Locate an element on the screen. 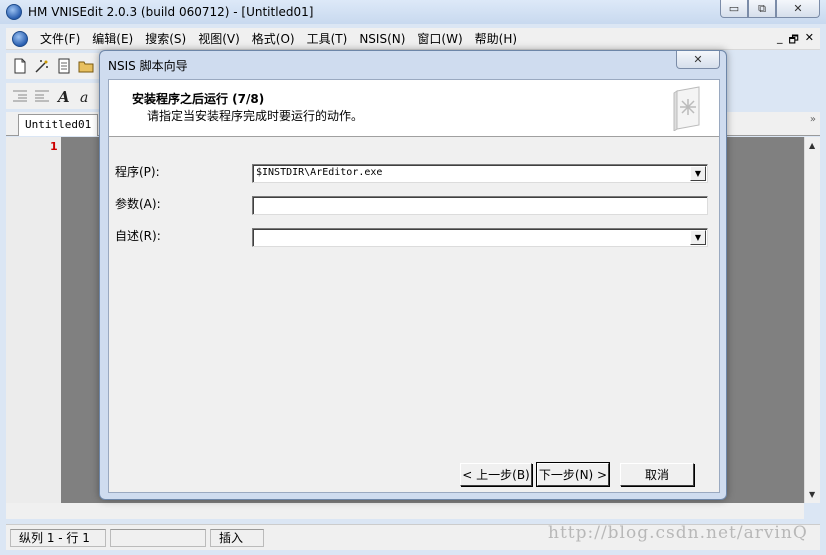 This screenshot has height=555, width=826. open-folder-icon is located at coordinates (86, 66).